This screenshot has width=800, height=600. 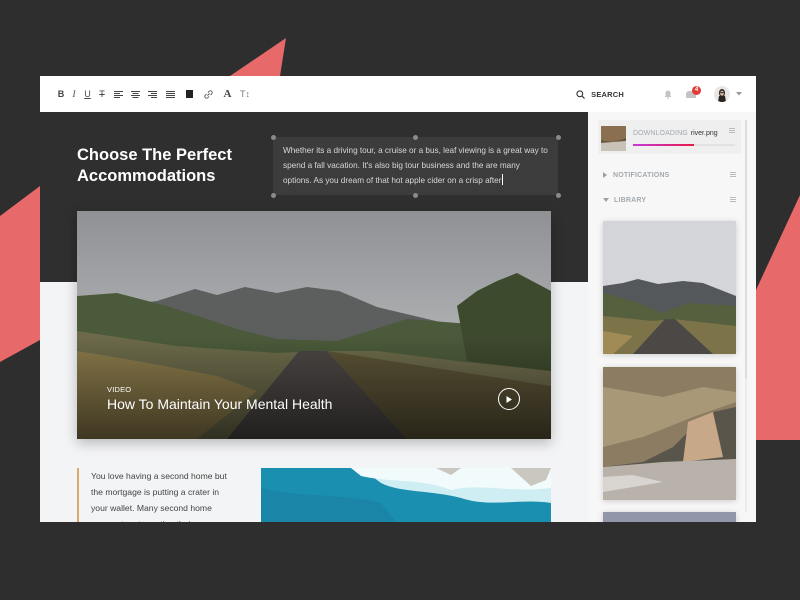 I want to click on notifications-button, so click(x=668, y=94).